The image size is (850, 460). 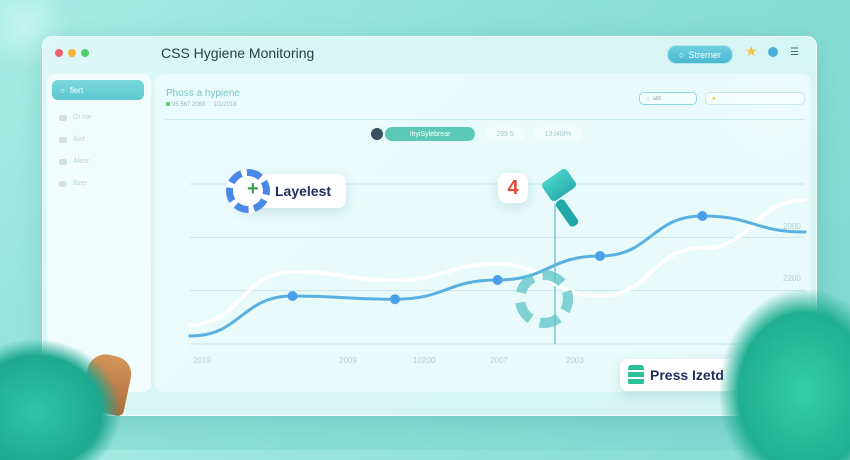 What do you see at coordinates (63, 139) in the screenshot?
I see `folder-icon` at bounding box center [63, 139].